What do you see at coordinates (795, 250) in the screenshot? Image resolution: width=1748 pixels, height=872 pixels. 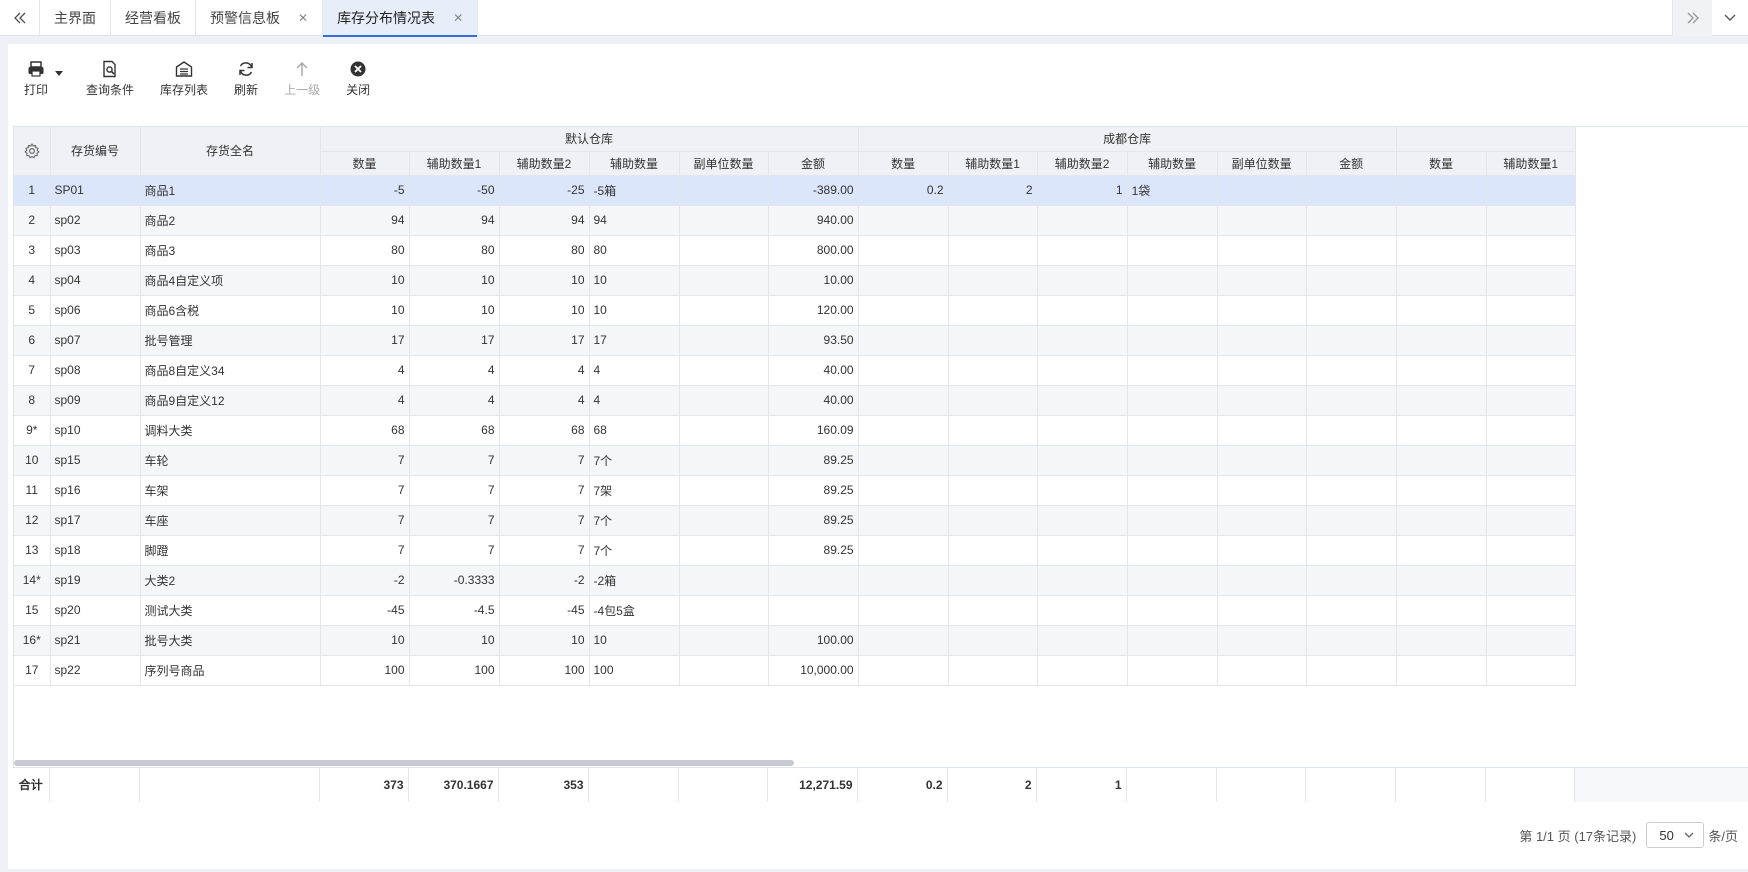 I see `table-row: 3 sp03 商品3 80 80 80 80 800.00` at bounding box center [795, 250].